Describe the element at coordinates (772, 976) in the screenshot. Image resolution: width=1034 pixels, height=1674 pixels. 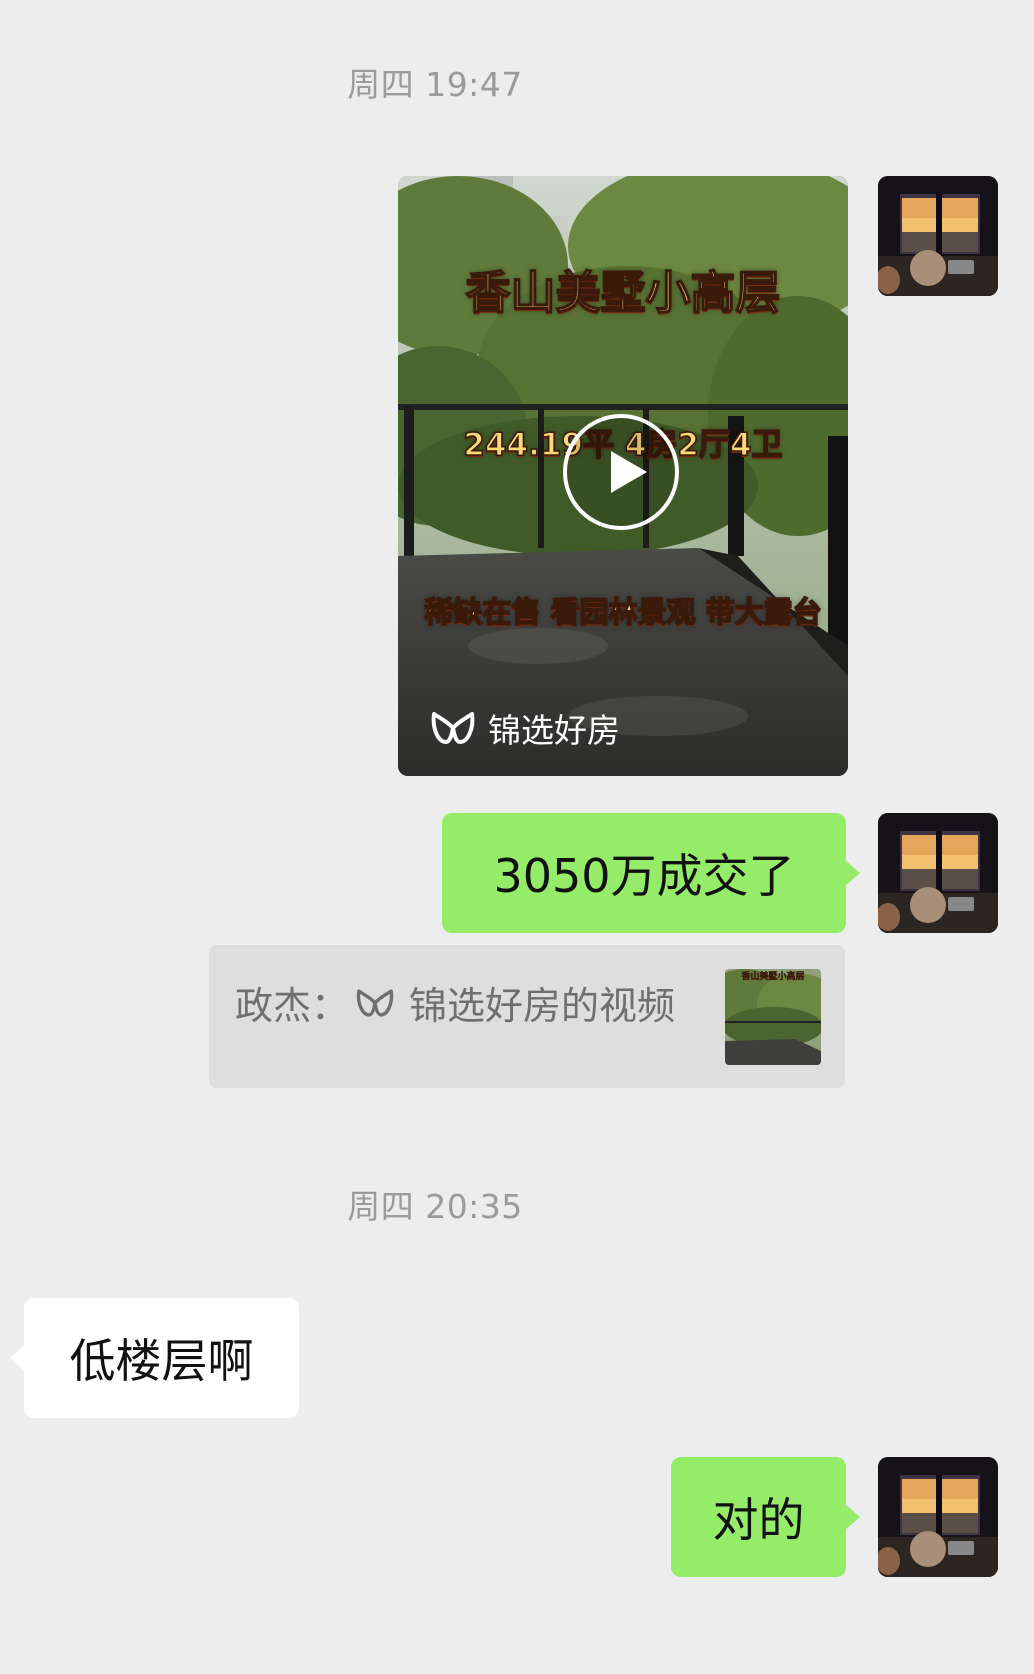
I see `thumb-caption: 香山美墅小高层` at that location.